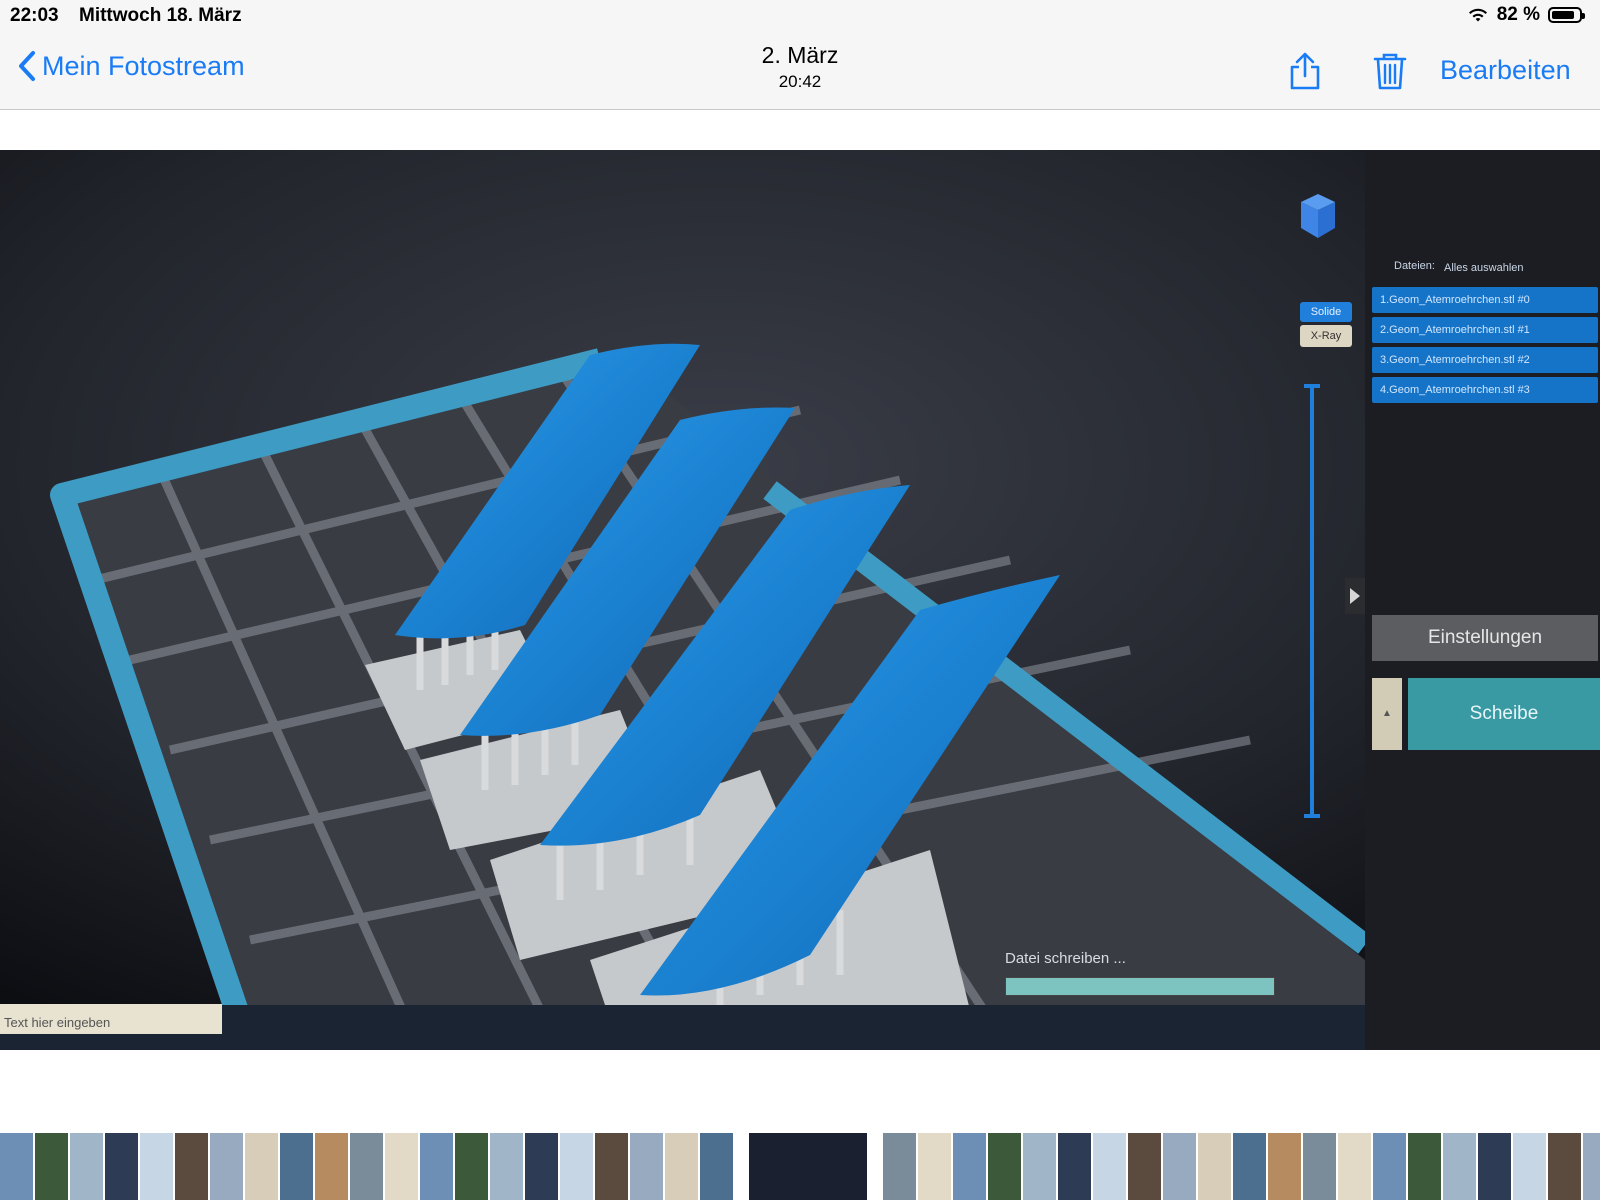 This screenshot has width=1600, height=1200. Describe the element at coordinates (1484, 268) in the screenshot. I see `select-all-link: Alles auswahlen` at that location.